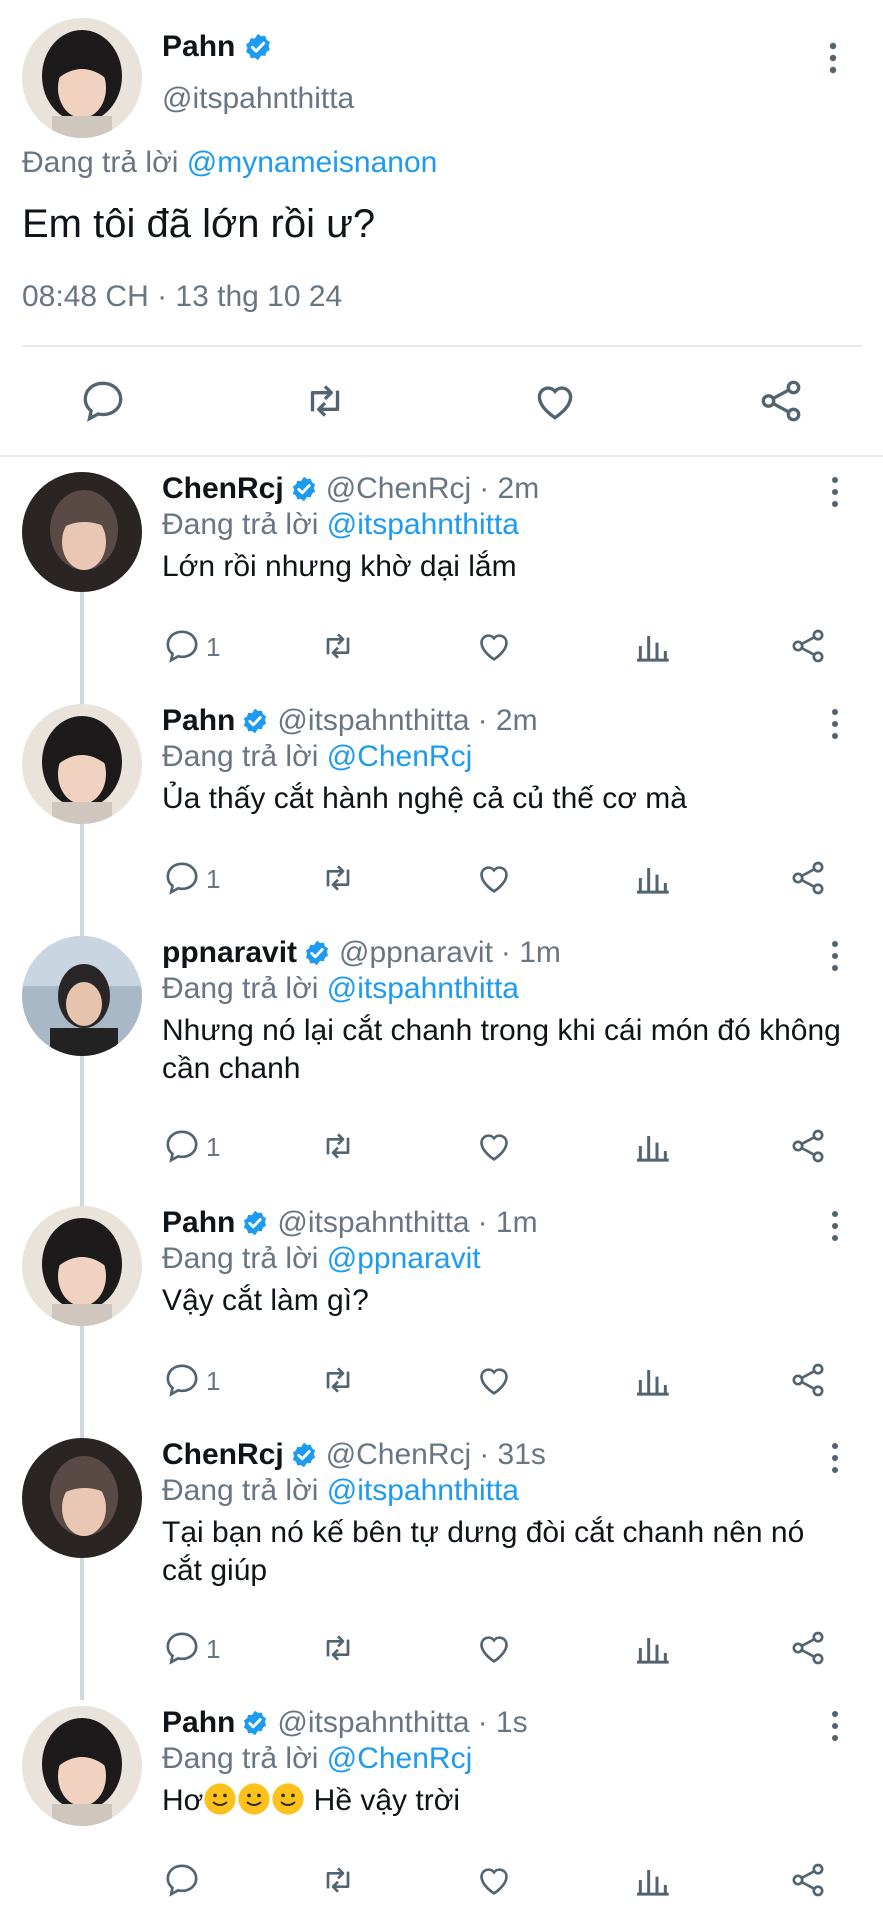  Describe the element at coordinates (442, 346) in the screenshot. I see `divider` at that location.